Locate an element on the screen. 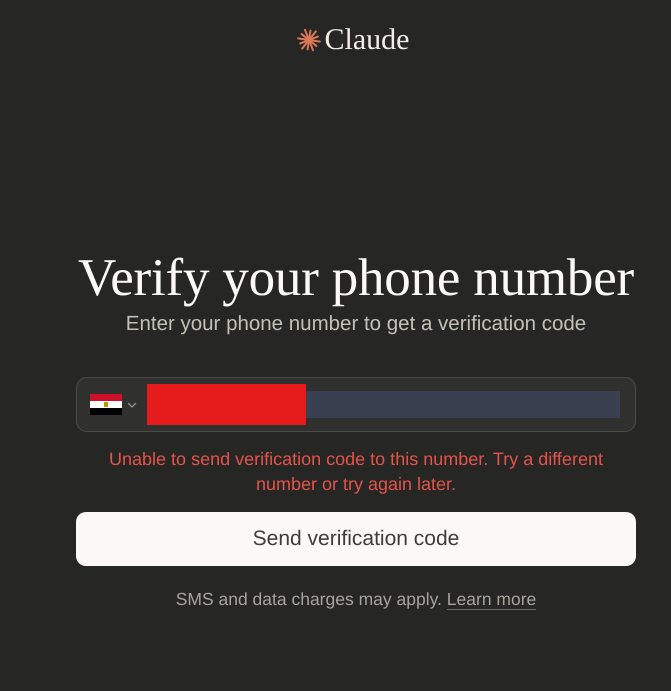 This screenshot has height=691, width=671. learn-more-link: Learn more is located at coordinates (491, 599).